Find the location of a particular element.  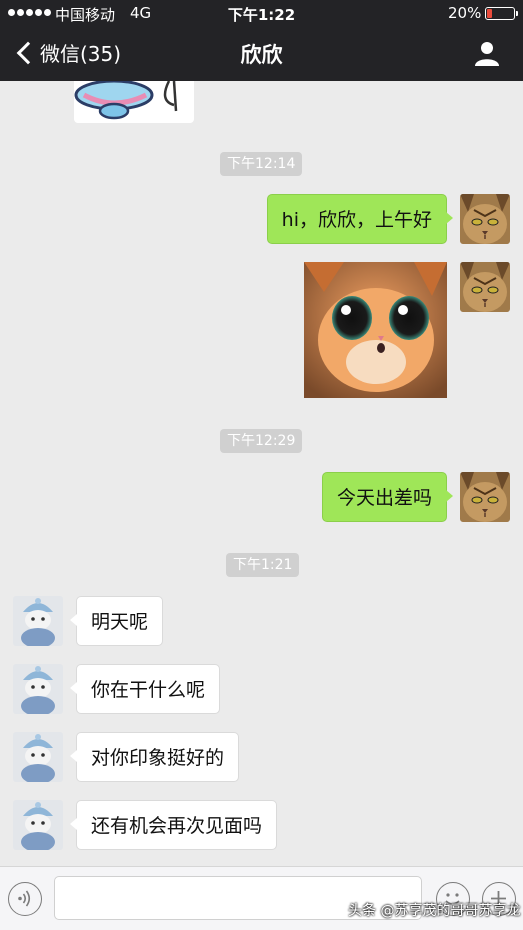

battery-icon is located at coordinates (501, 13).